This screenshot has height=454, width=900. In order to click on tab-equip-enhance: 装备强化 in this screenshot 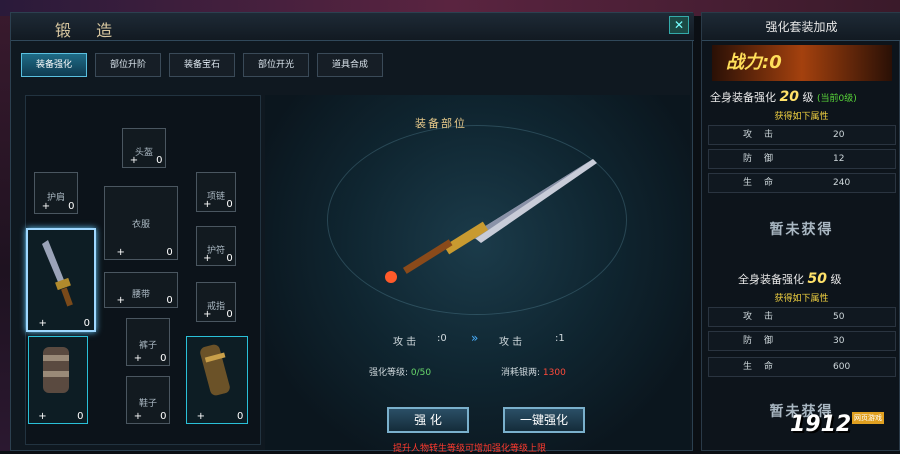, I will do `click(54, 65)`.